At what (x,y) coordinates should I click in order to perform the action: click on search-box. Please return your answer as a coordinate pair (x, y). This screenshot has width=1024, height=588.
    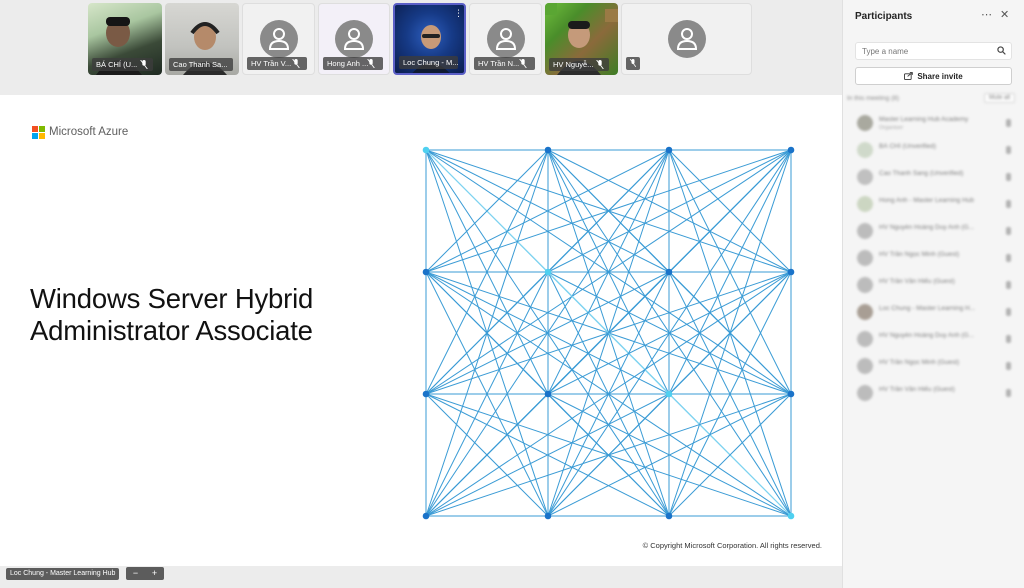
    Looking at the image, I should click on (933, 51).